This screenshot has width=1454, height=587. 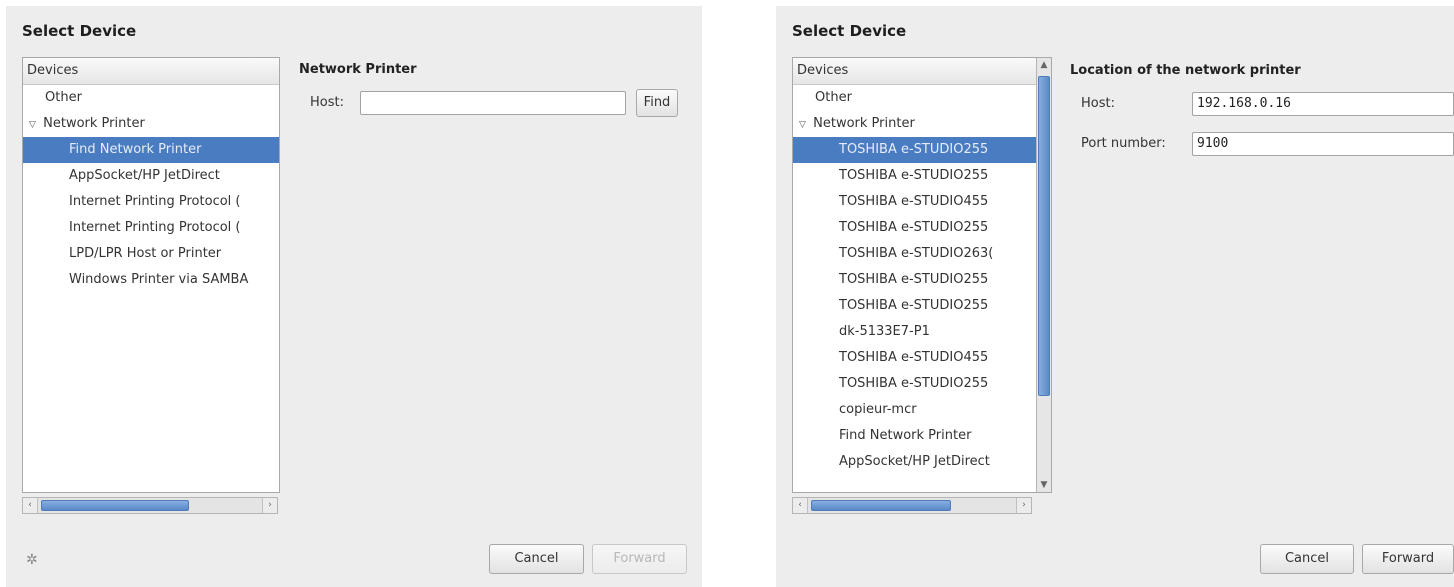 I want to click on tree-row-label: TOSHIBA e-STUDIO263(, so click(x=916, y=253).